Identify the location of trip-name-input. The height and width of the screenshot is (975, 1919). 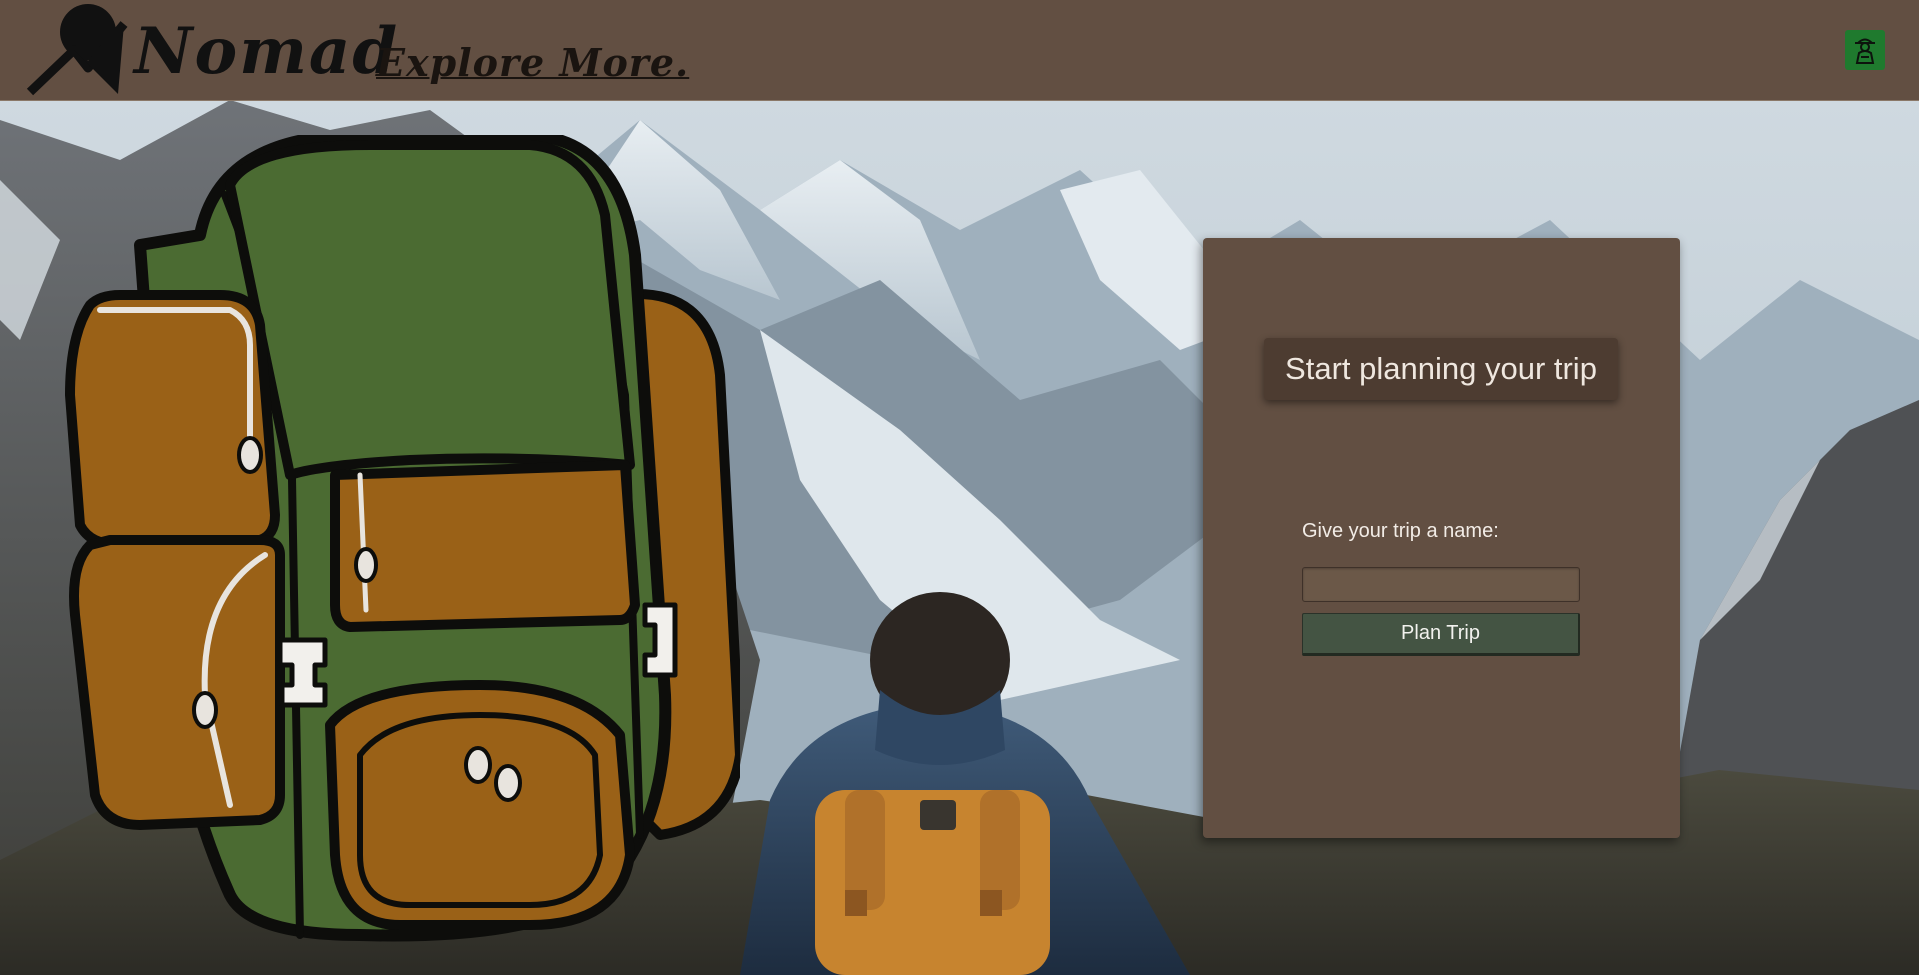
(1441, 584).